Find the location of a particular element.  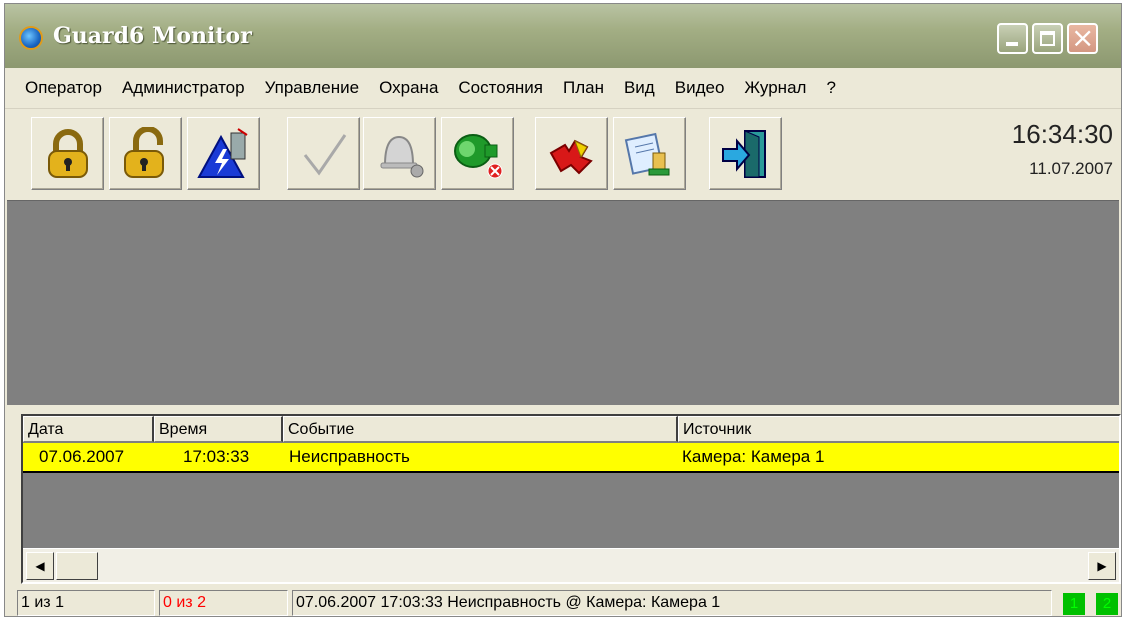

locked-padlock-icon is located at coordinates (68, 153).